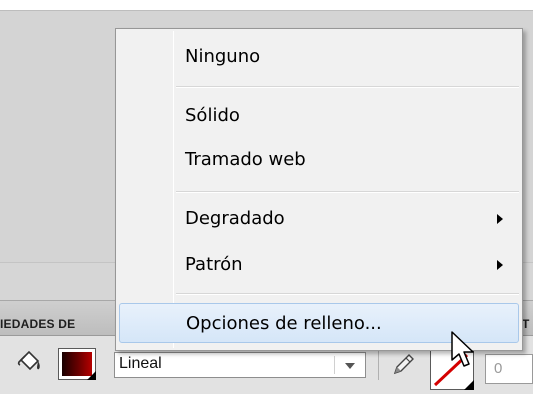 Image resolution: width=533 pixels, height=394 pixels. What do you see at coordinates (214, 264) in the screenshot?
I see `menu-item-label: Patrón` at bounding box center [214, 264].